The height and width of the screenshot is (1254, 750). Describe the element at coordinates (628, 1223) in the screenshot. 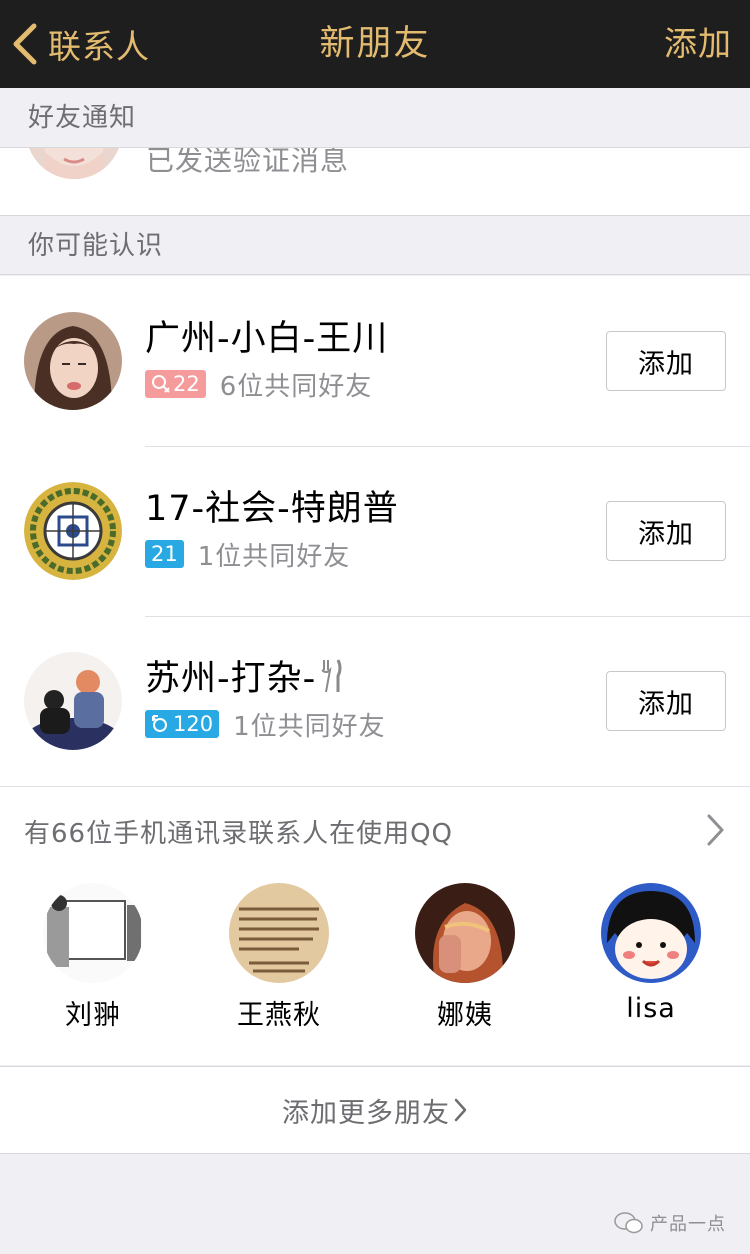

I see `wechat-icon` at that location.